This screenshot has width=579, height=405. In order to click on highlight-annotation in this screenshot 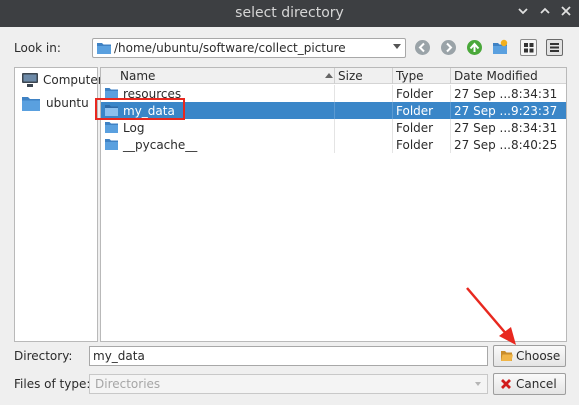, I will do `click(140, 109)`.